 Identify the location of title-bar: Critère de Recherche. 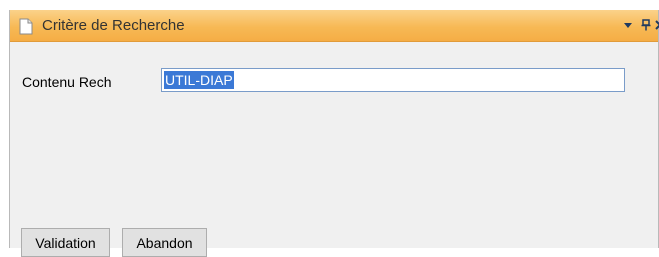
(334, 26).